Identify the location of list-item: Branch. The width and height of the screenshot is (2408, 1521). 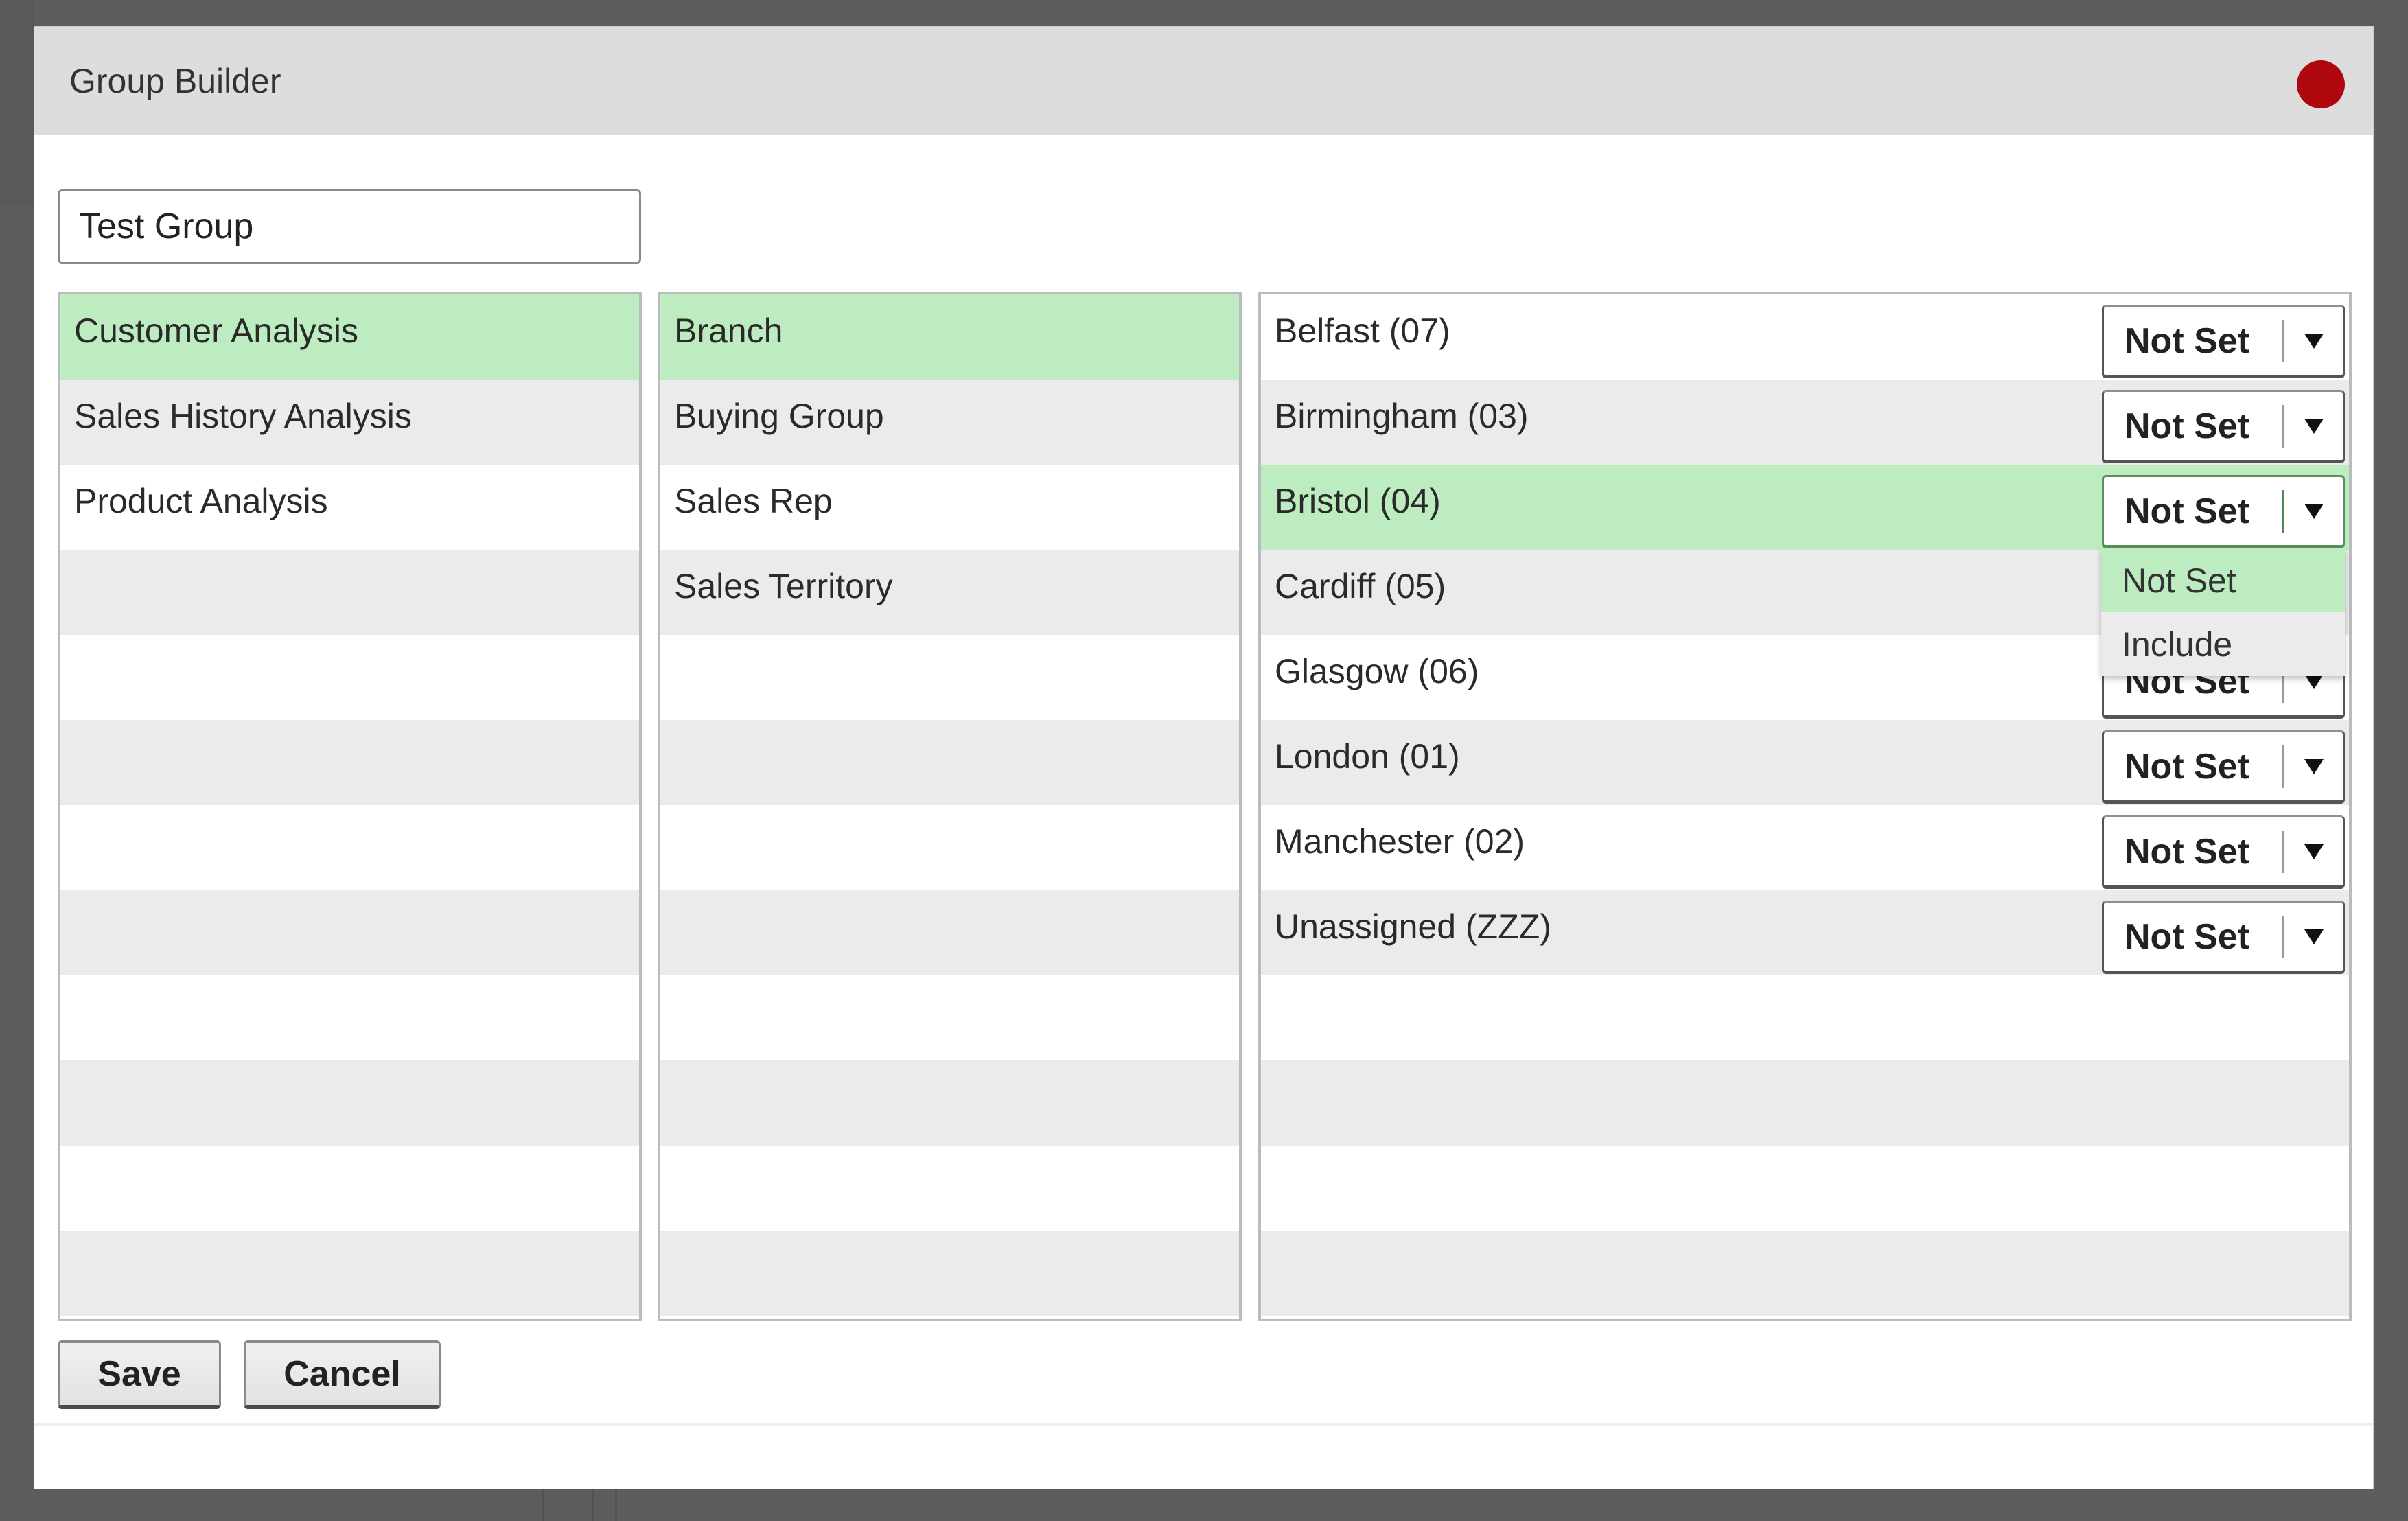
(949, 337).